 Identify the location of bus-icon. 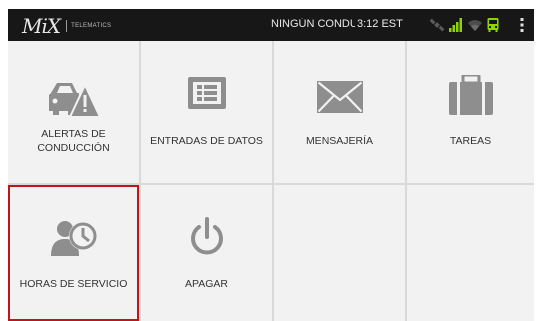
(493, 25).